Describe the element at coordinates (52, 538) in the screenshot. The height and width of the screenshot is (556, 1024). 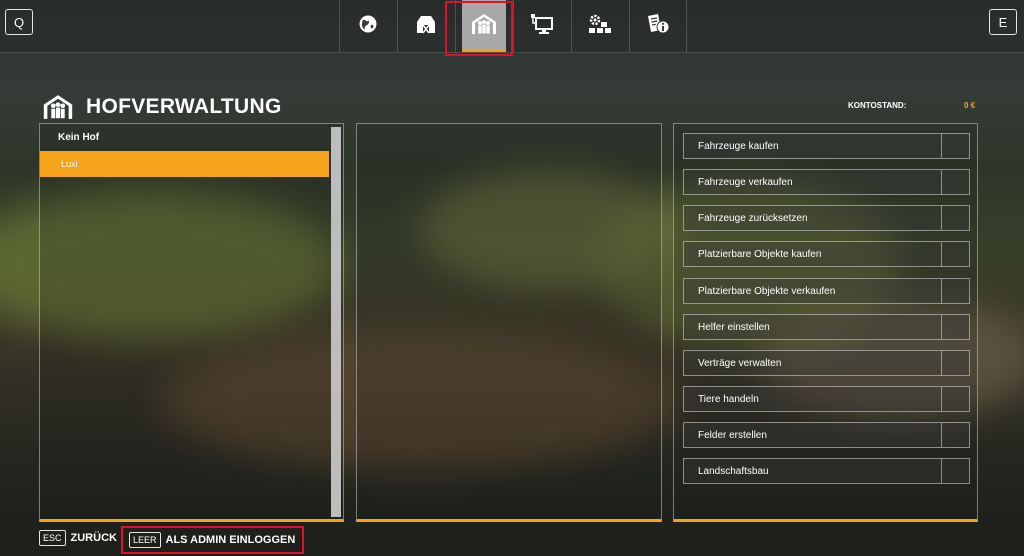
I see `esc-key: ESC` at that location.